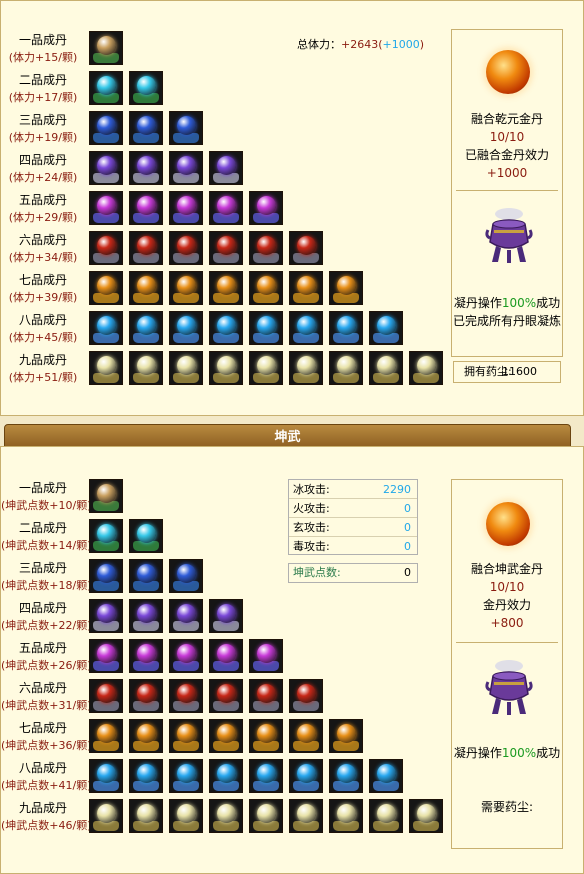 This screenshot has height=874, width=584. I want to click on pill-grade-name: 七品成丹, so click(42, 280).